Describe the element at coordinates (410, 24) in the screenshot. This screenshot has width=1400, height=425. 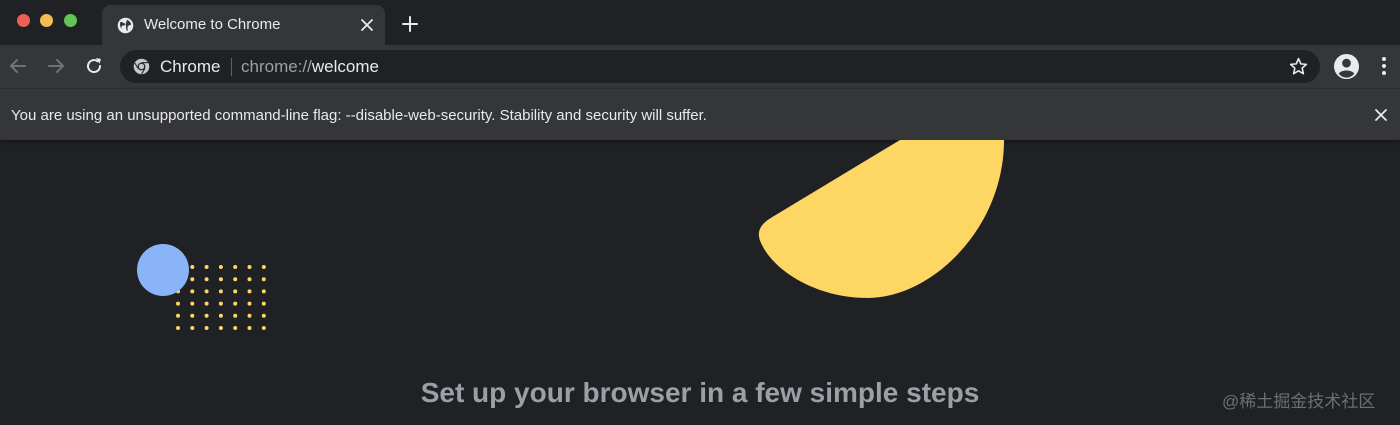
I see `new-tab-plus-icon` at that location.